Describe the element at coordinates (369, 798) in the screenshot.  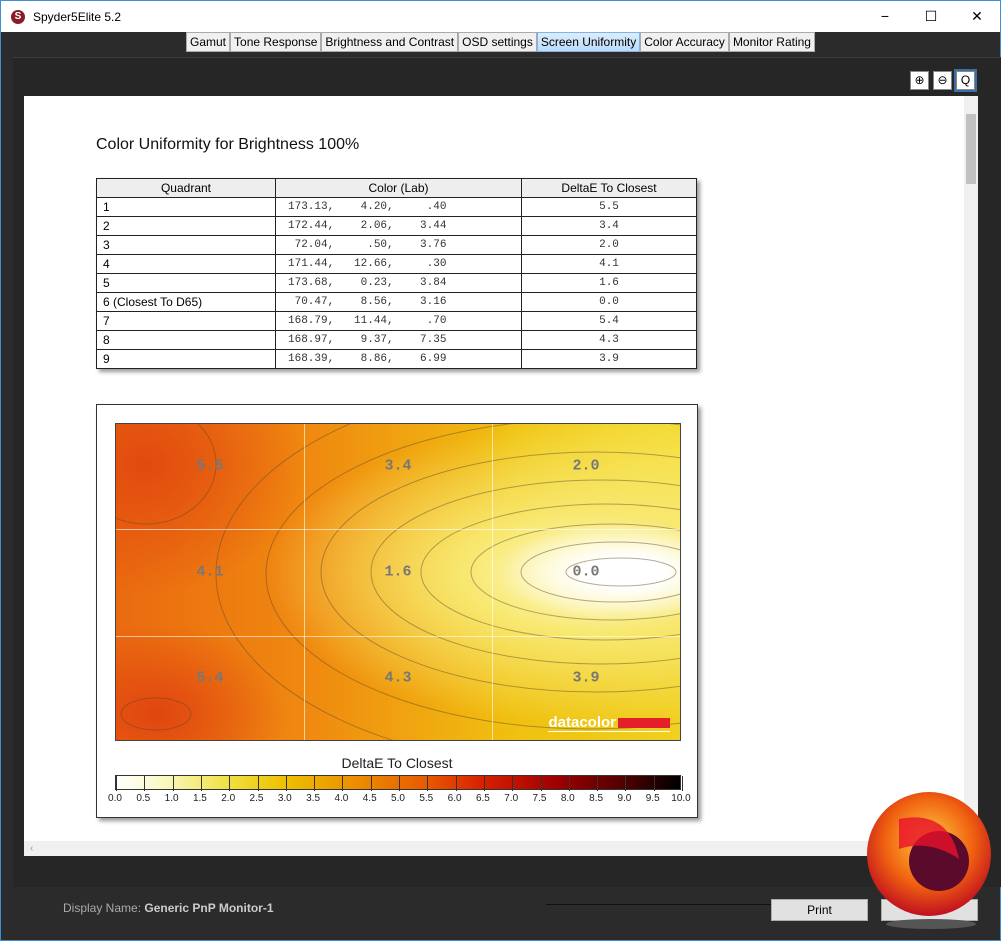
I see `colorbar-tick-label: 4.5` at that location.